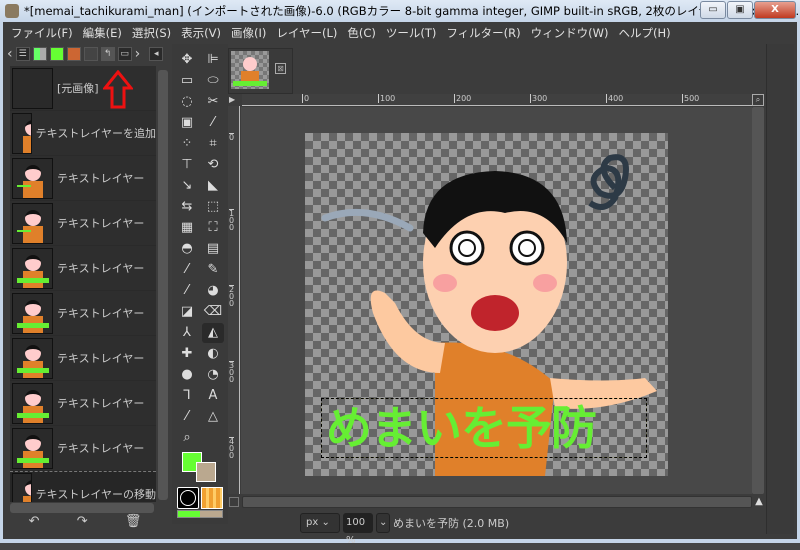 This screenshot has height=550, width=800. What do you see at coordinates (82, 508) in the screenshot?
I see `history-horizontal-scrollbar` at bounding box center [82, 508].